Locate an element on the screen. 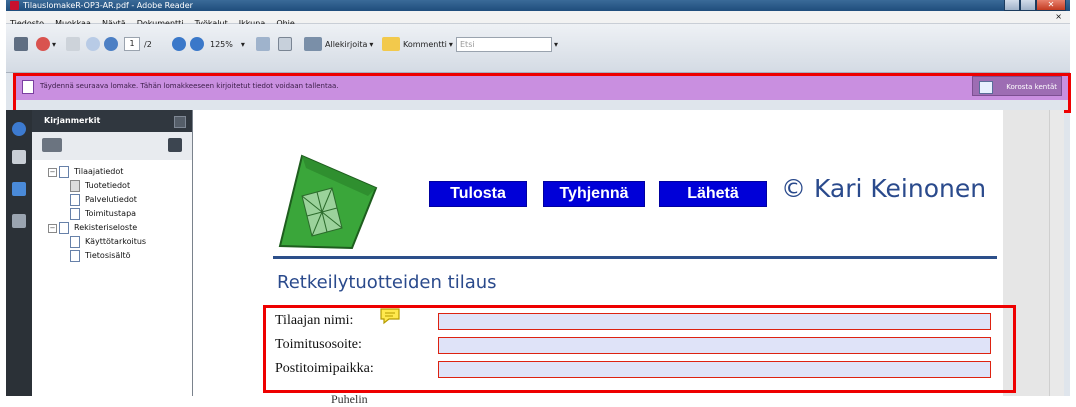 This screenshot has height=407, width=1076. comment-label: Kommentti is located at coordinates (425, 44).